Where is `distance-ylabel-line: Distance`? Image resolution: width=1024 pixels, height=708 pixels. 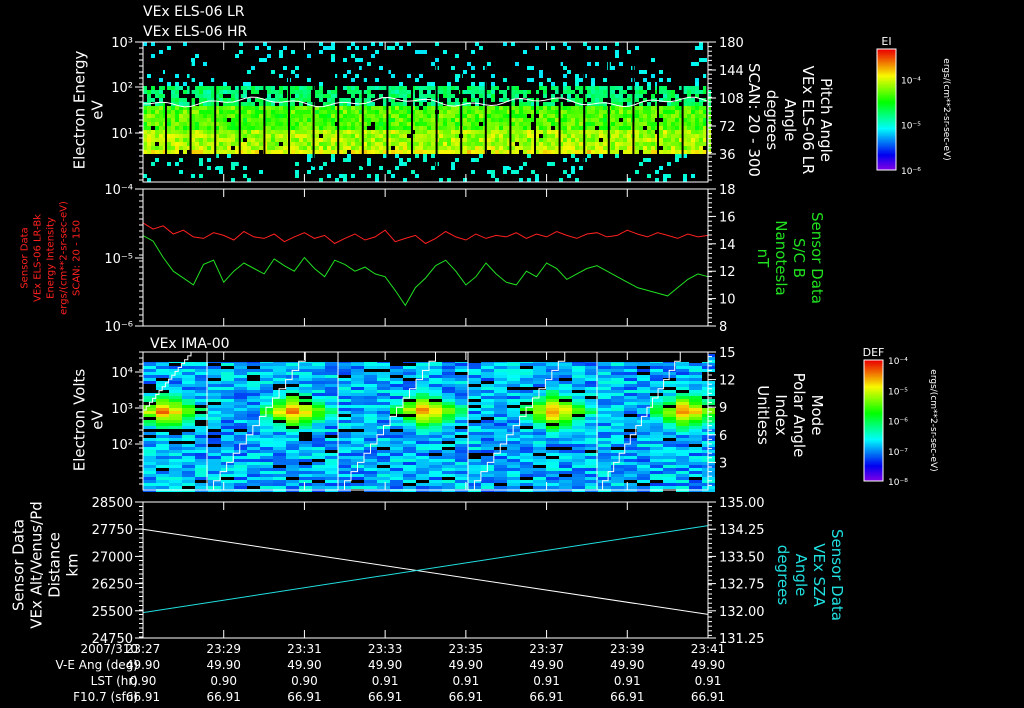
distance-ylabel-line: Distance is located at coordinates (54, 565).